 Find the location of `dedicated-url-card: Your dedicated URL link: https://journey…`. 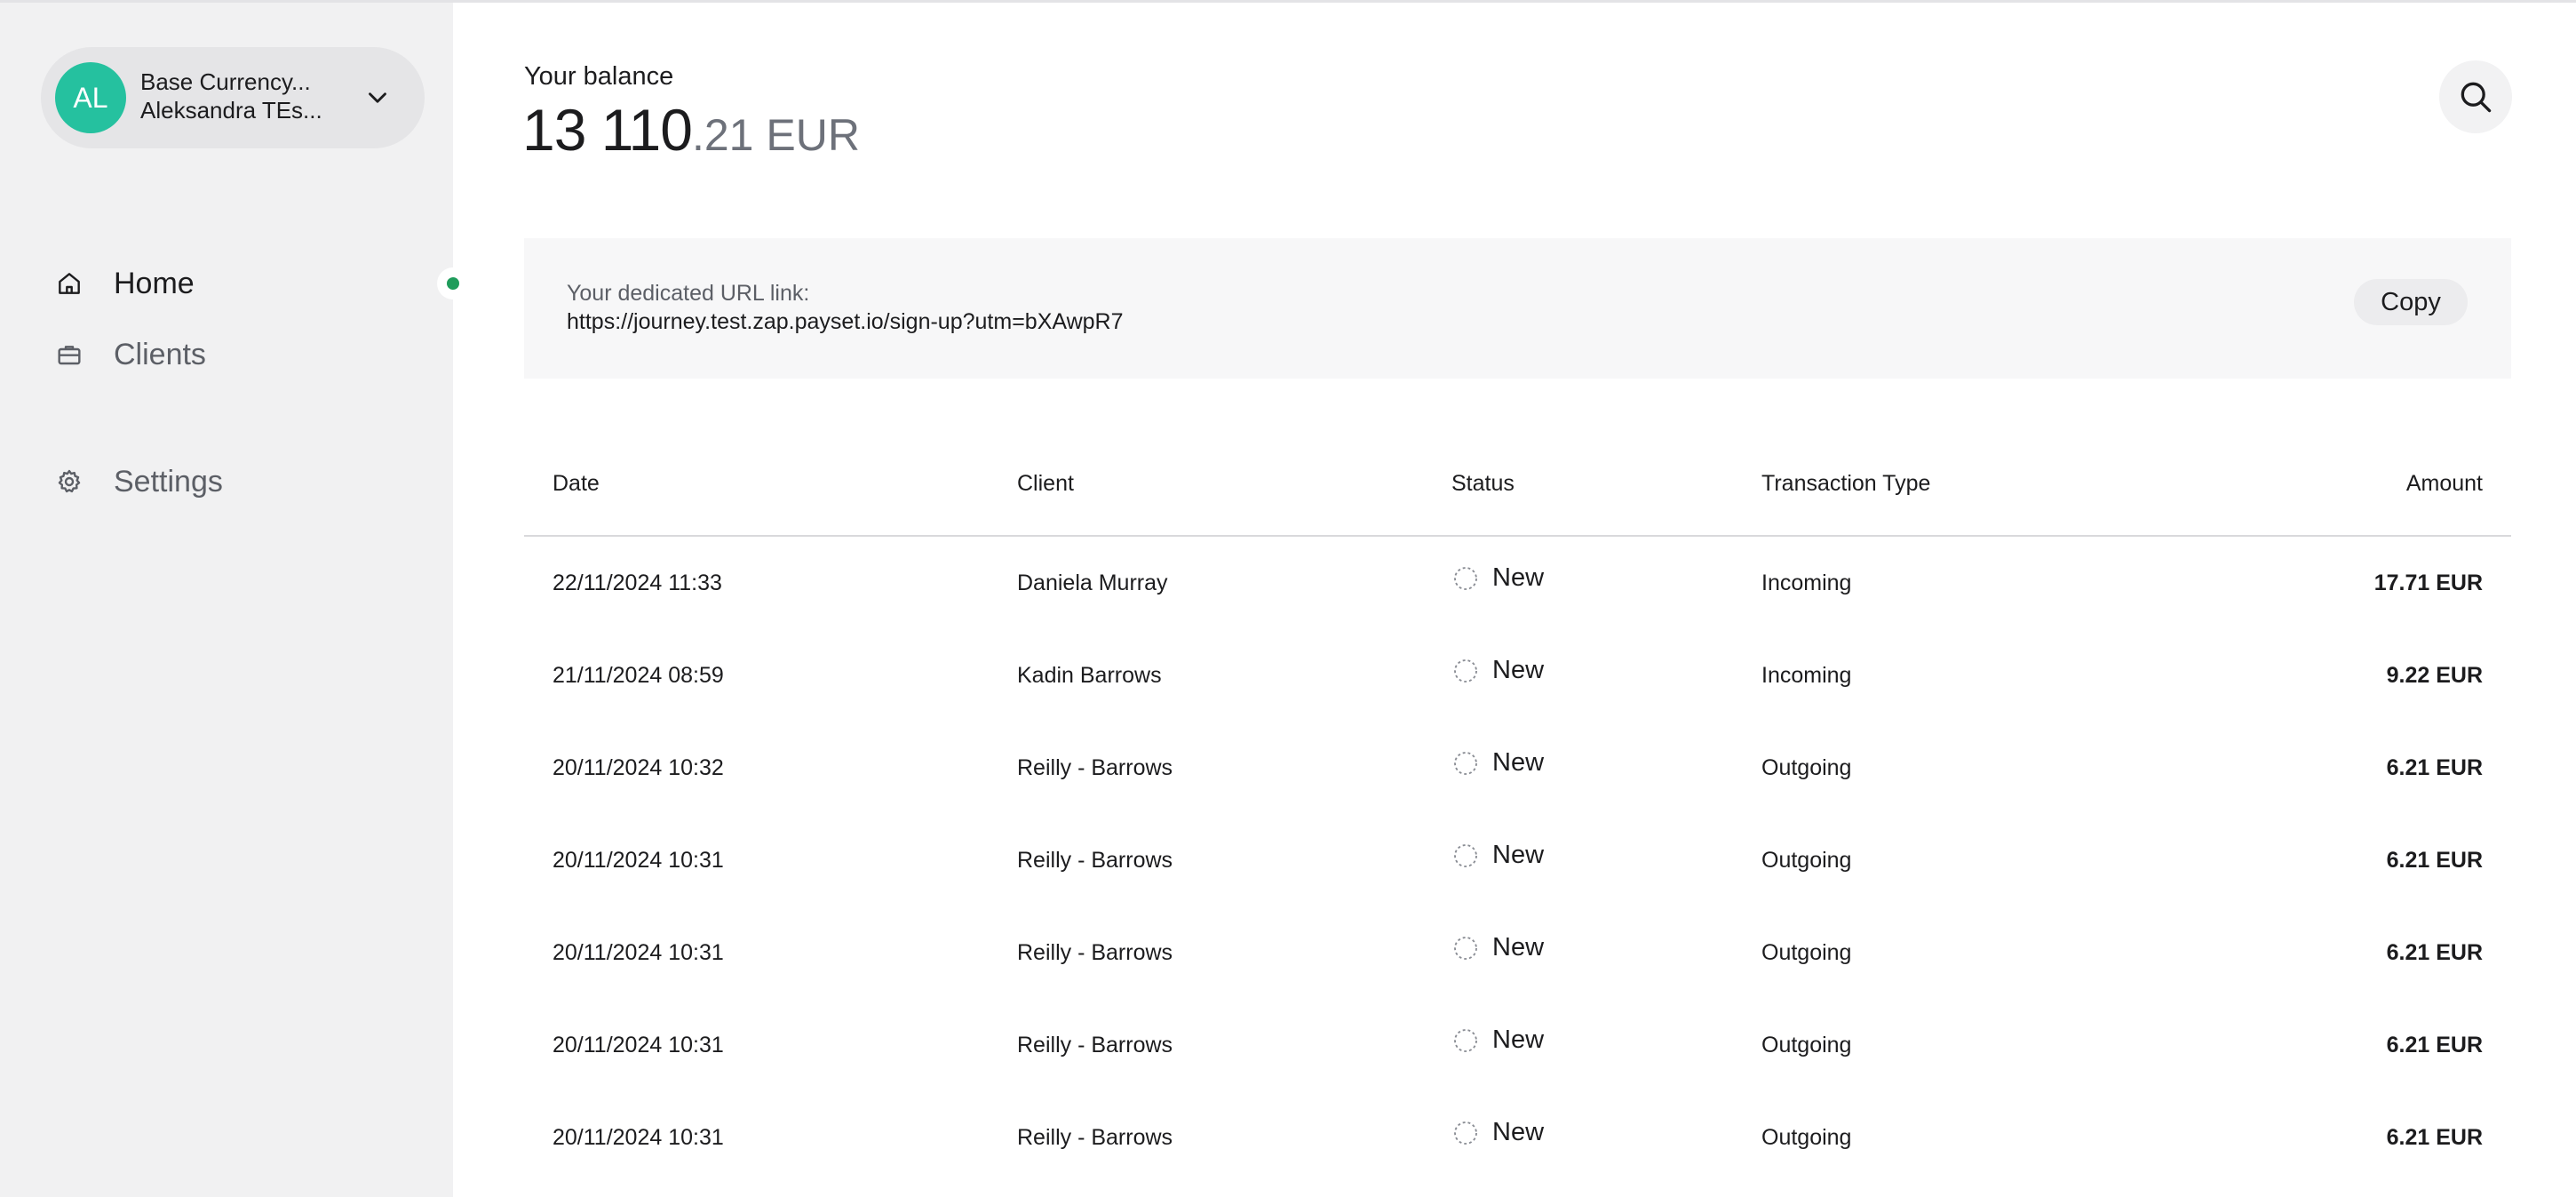

dedicated-url-card: Your dedicated URL link: https://journey… is located at coordinates (1517, 308).